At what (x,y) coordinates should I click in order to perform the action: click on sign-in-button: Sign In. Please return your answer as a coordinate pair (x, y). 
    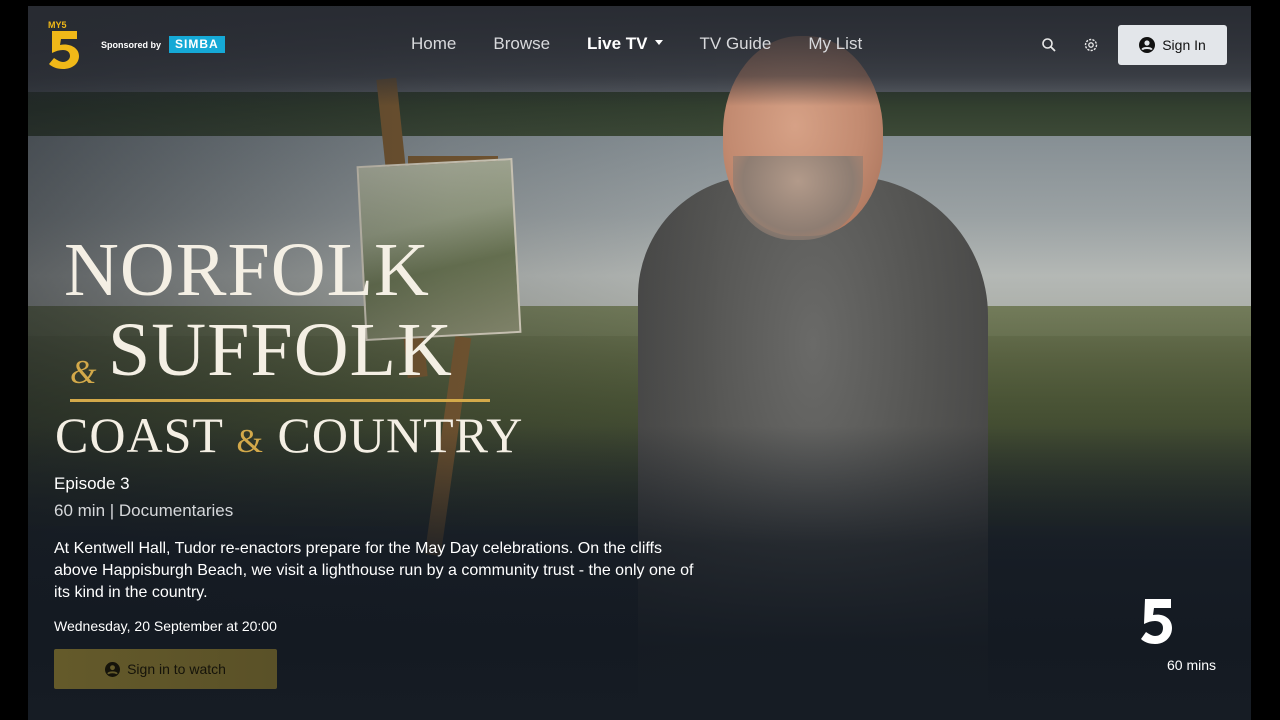
    Looking at the image, I should click on (1172, 45).